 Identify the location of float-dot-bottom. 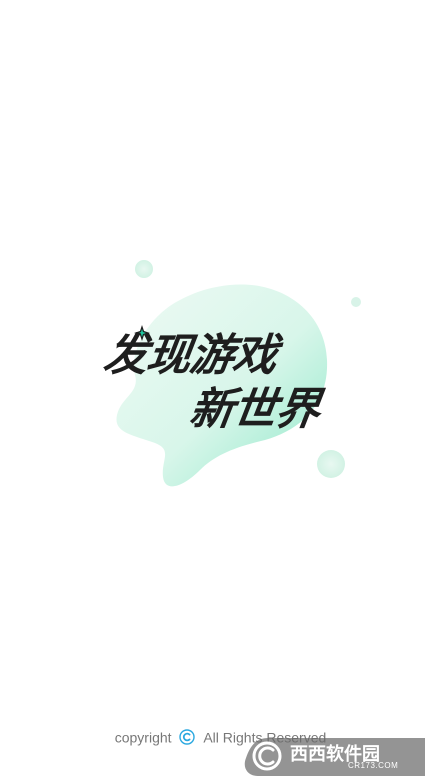
(331, 464).